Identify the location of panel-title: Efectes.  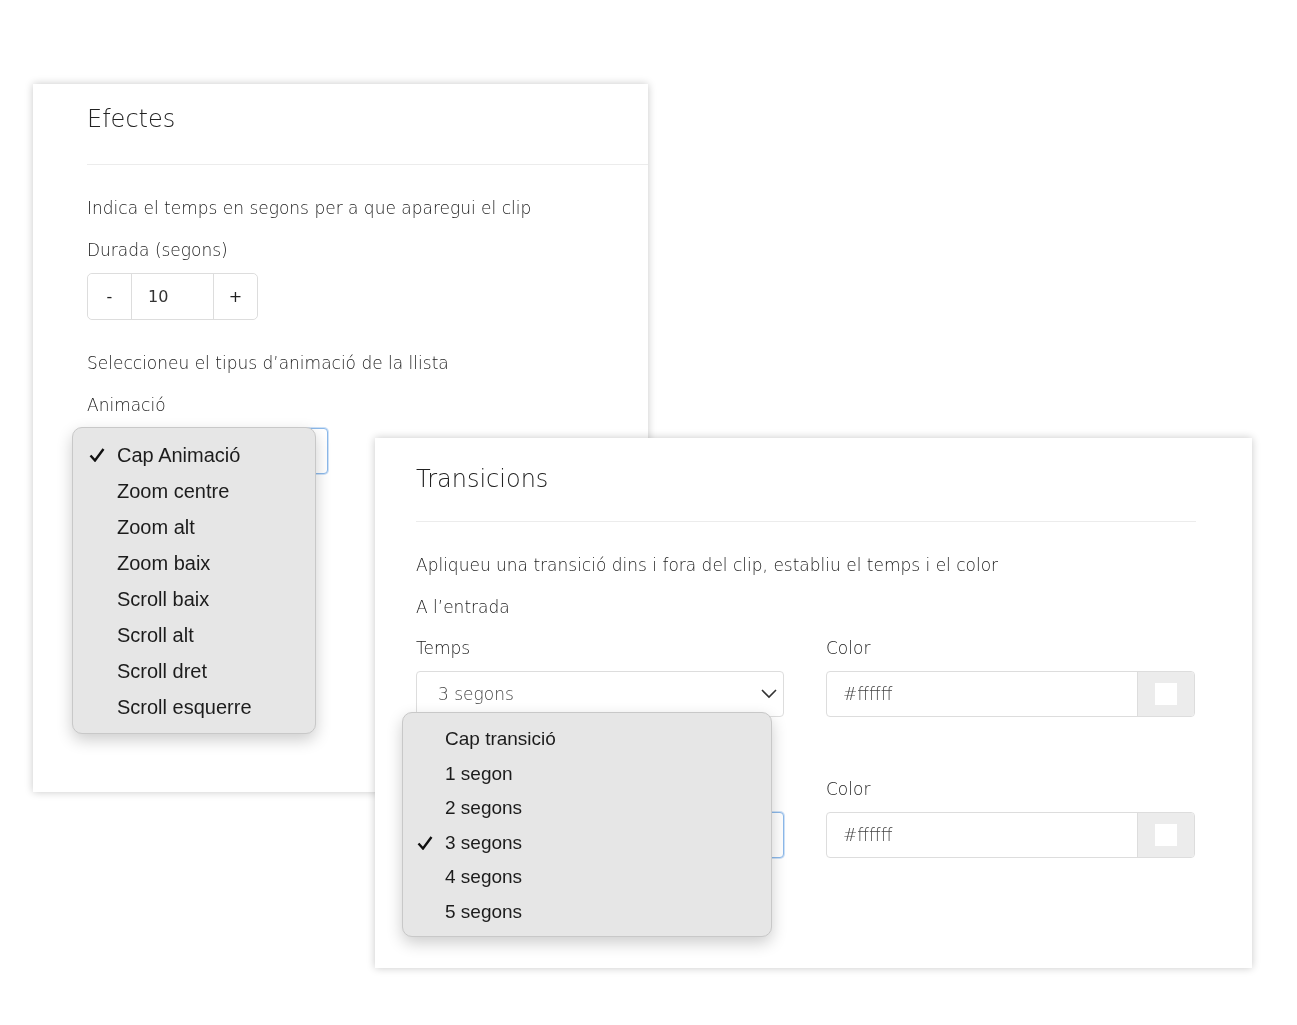
(132, 119).